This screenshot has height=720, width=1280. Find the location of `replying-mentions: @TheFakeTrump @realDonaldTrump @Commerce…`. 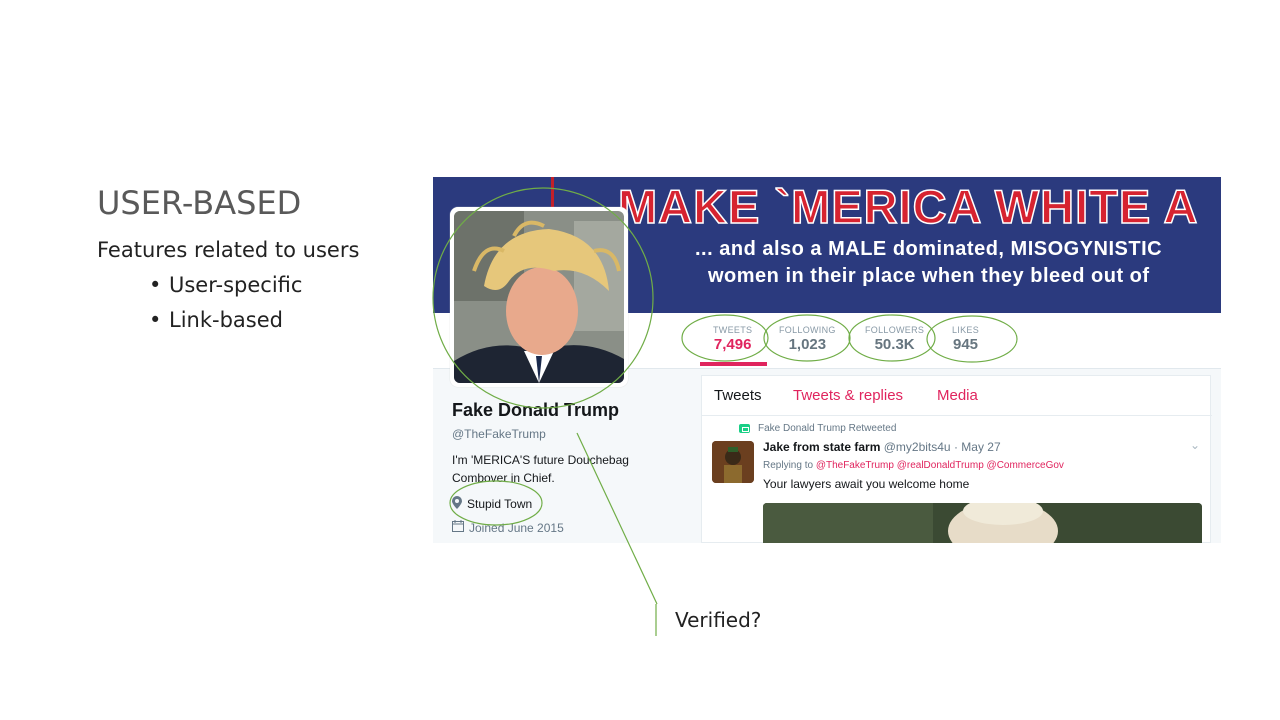

replying-mentions: @TheFakeTrump @realDonaldTrump @Commerce… is located at coordinates (940, 465).